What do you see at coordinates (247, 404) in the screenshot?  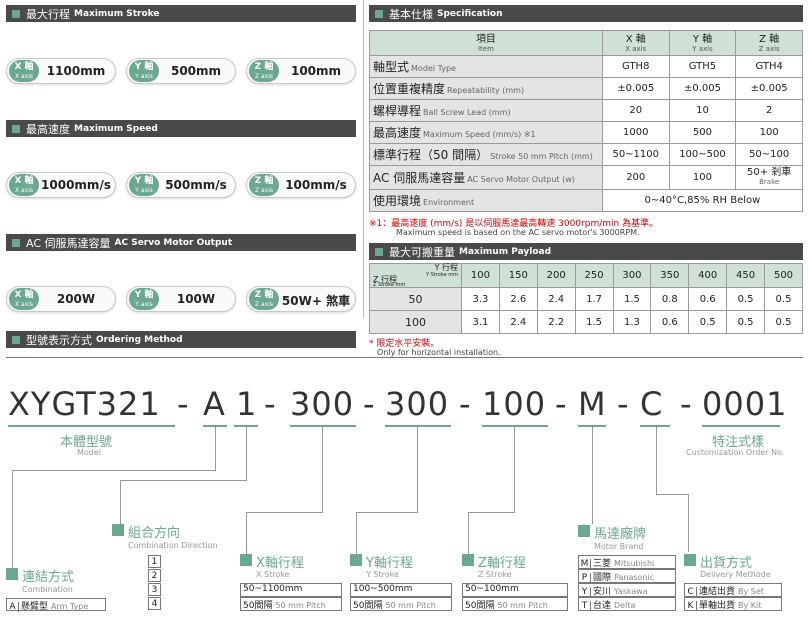 I see `code-direction: 1` at bounding box center [247, 404].